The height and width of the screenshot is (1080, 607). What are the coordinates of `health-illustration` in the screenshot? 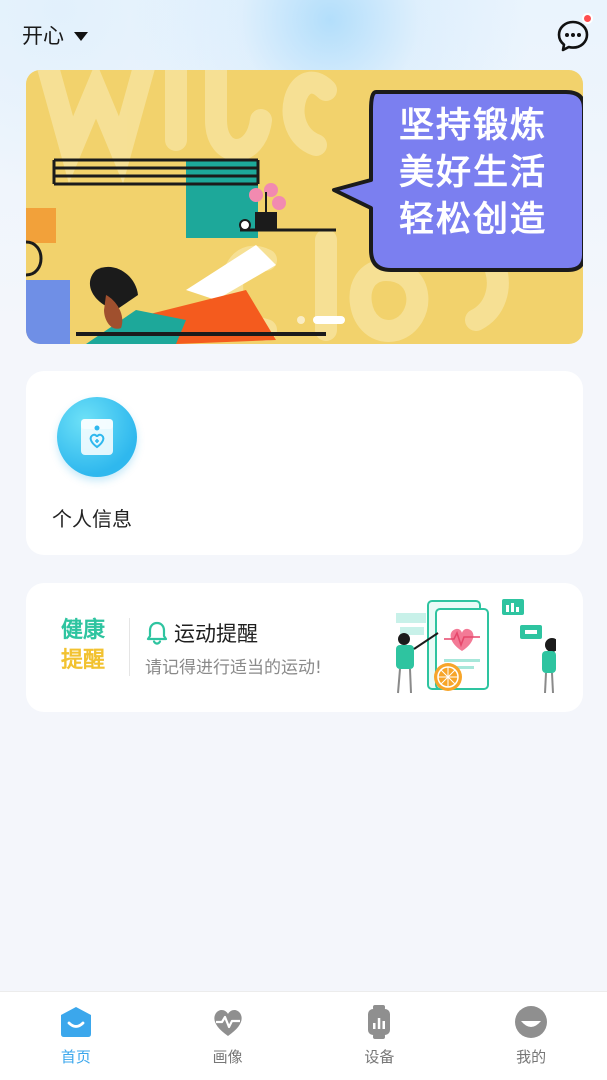 It's located at (476, 646).